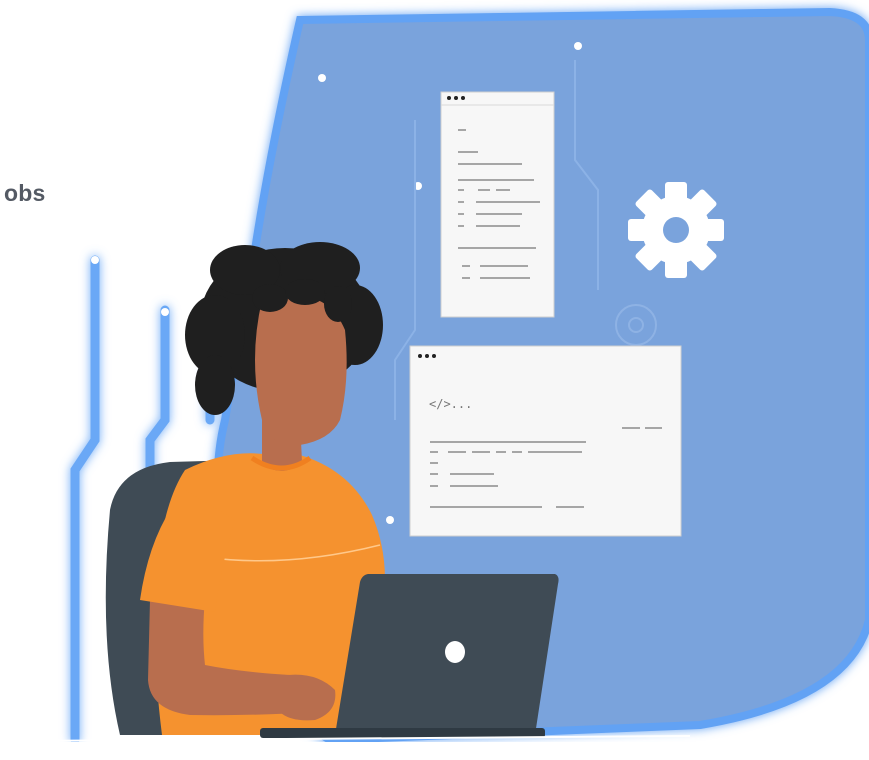 The width and height of the screenshot is (869, 760). I want to click on laptop-logo, so click(455, 652).